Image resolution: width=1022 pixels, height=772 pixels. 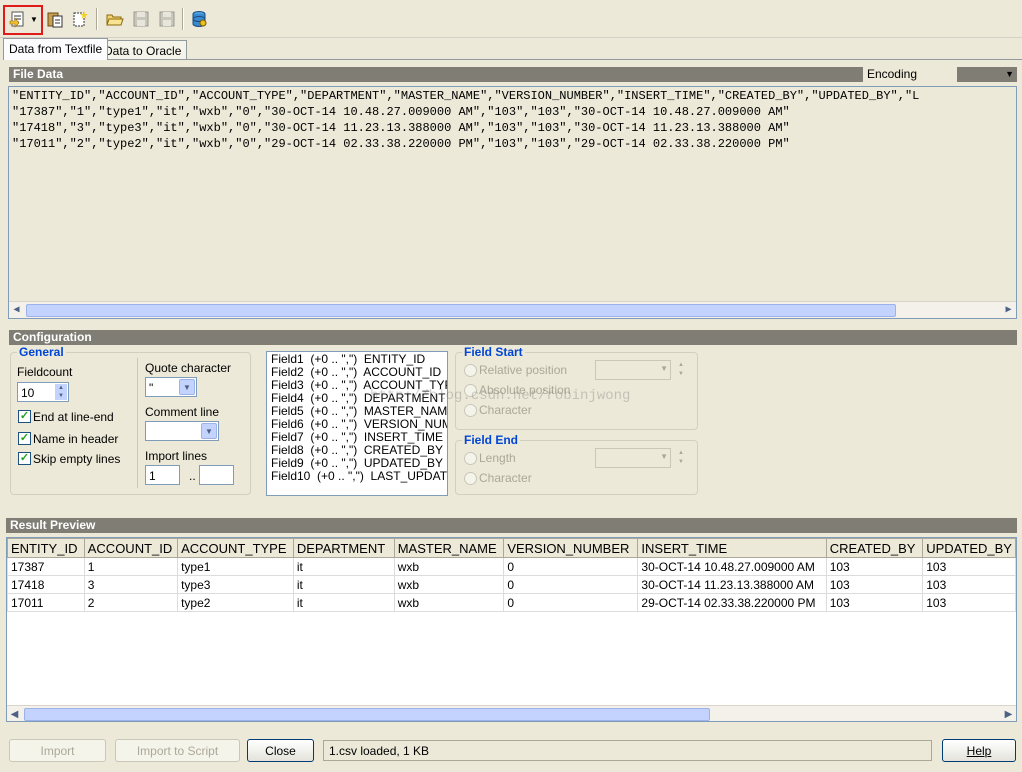 What do you see at coordinates (235, 566) in the screenshot?
I see `table-cell: type1` at bounding box center [235, 566].